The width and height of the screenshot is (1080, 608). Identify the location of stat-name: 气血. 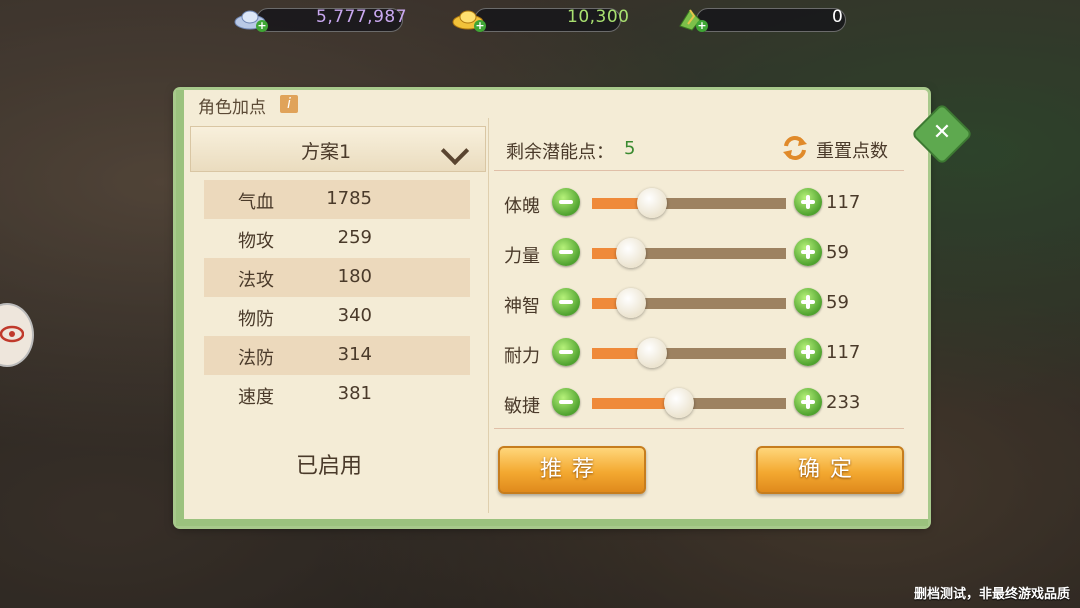
(256, 202).